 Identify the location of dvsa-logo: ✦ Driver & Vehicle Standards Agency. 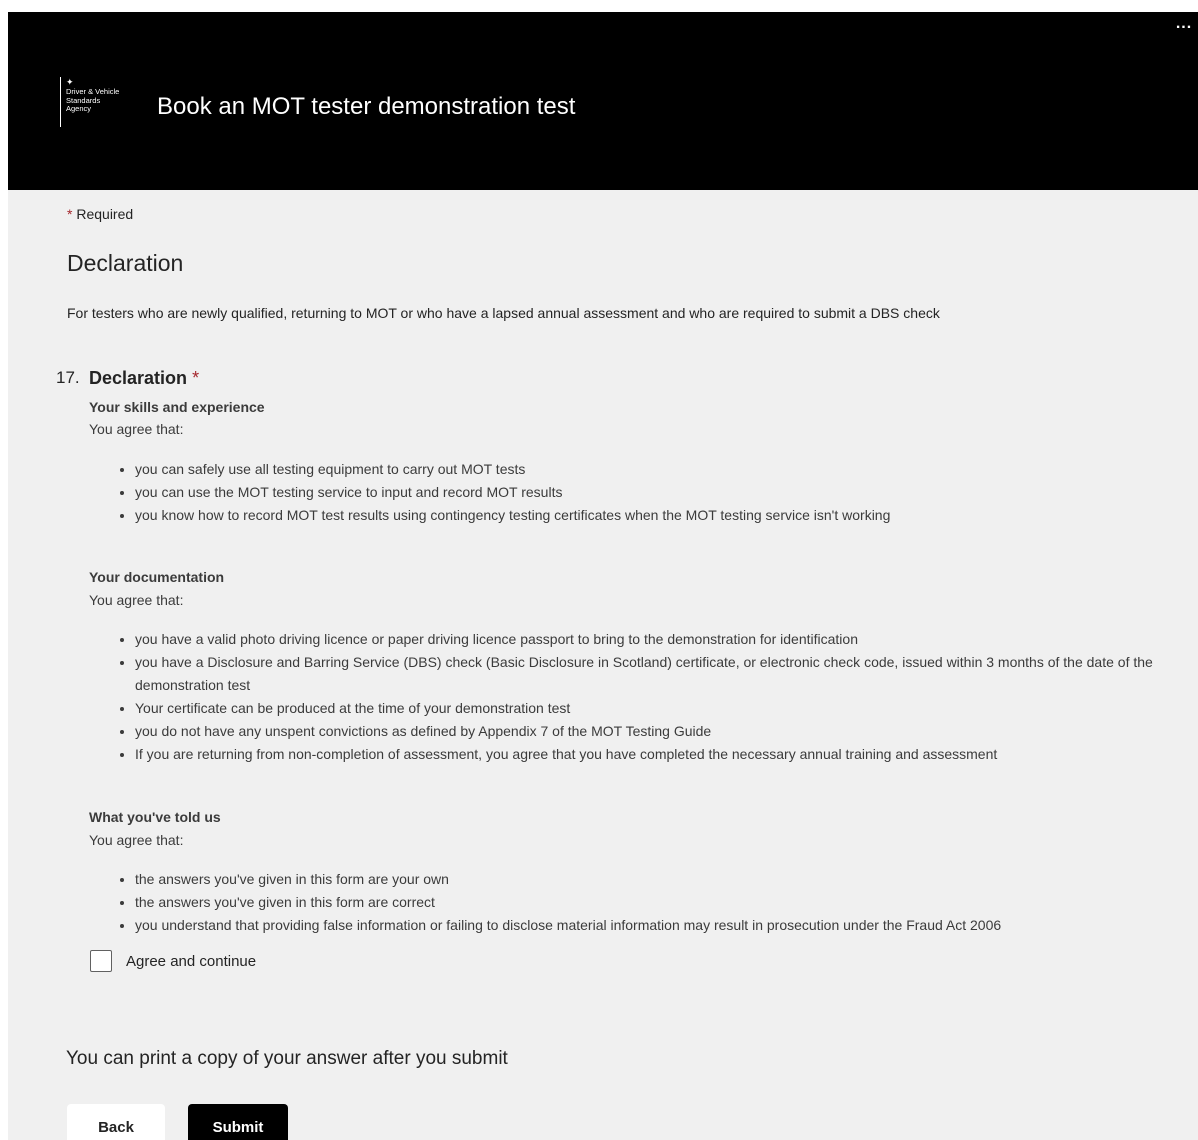
(100, 102).